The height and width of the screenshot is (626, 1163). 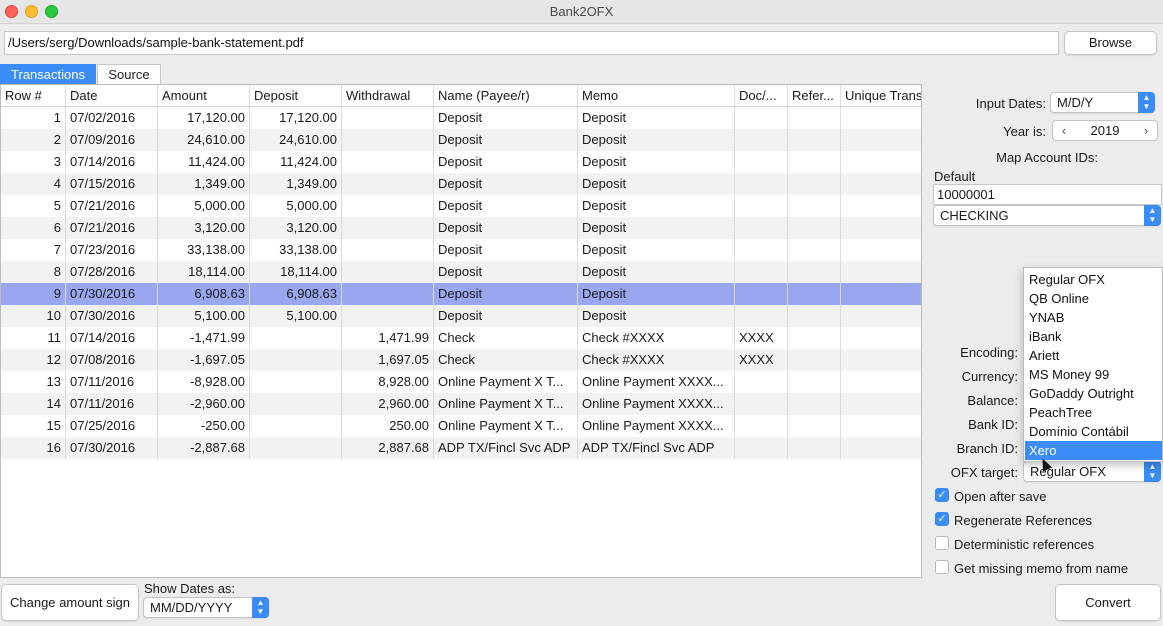 What do you see at coordinates (506, 96) in the screenshot?
I see `column-header-name: Name (Payee/r)` at bounding box center [506, 96].